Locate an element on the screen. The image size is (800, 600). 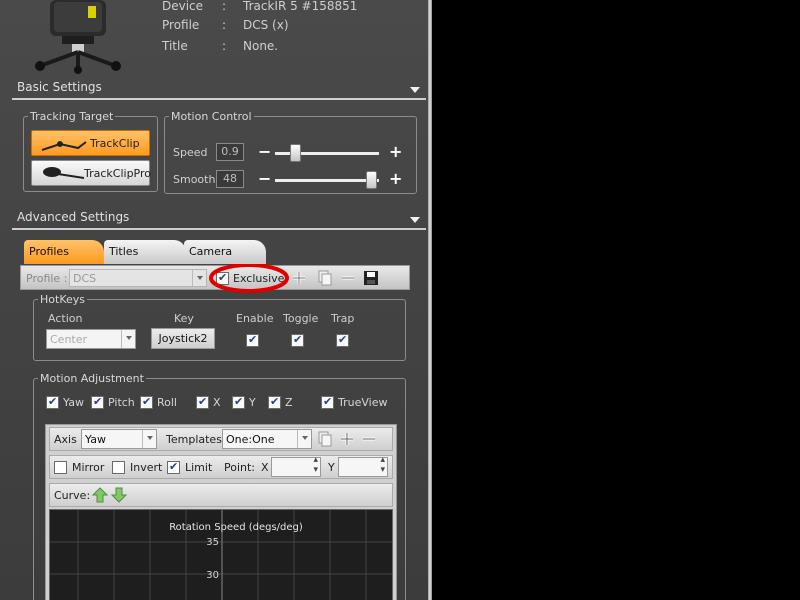
speed-value-field: 0.9 is located at coordinates (230, 152).